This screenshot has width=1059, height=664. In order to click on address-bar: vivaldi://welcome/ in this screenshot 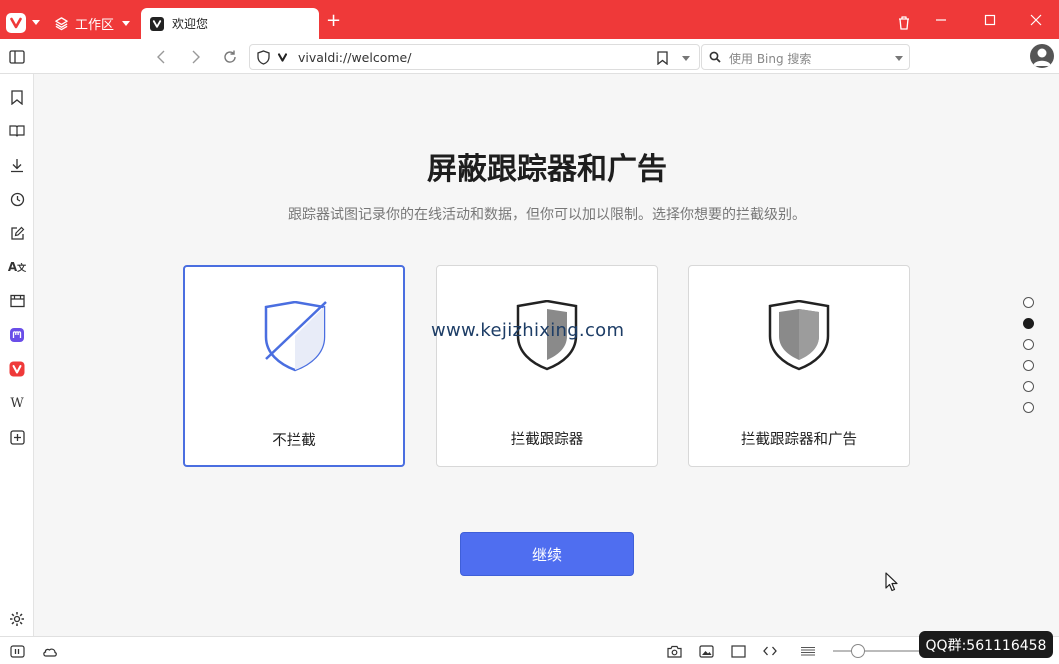, I will do `click(474, 57)`.